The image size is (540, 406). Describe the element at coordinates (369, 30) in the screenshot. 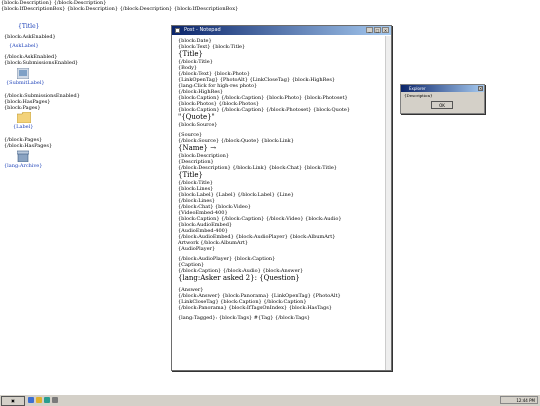

I see `minimize-button: _` at that location.